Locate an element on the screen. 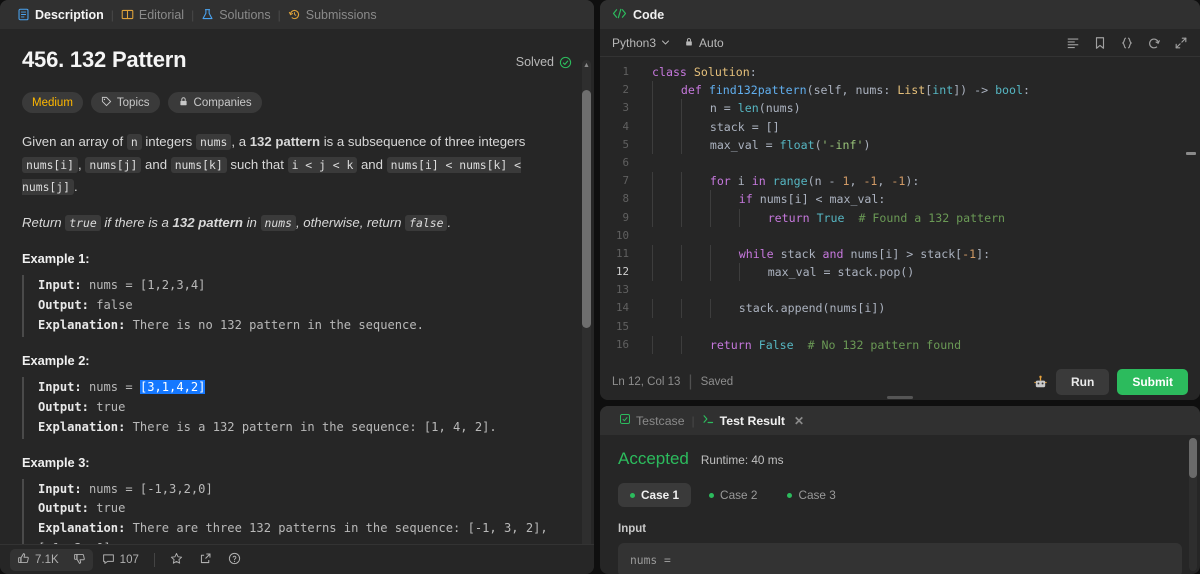 The width and height of the screenshot is (1200, 574). code-token: range is located at coordinates (790, 181).